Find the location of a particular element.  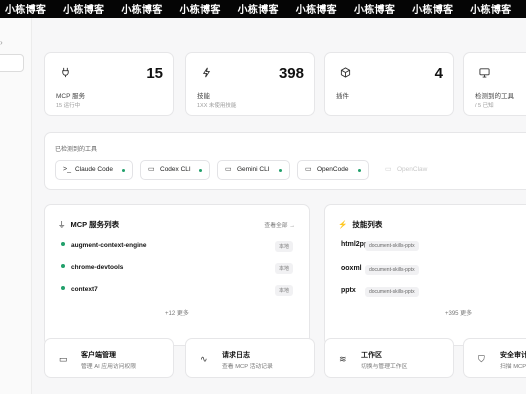

nav-desc: 扫描 MCP is located at coordinates (513, 367).